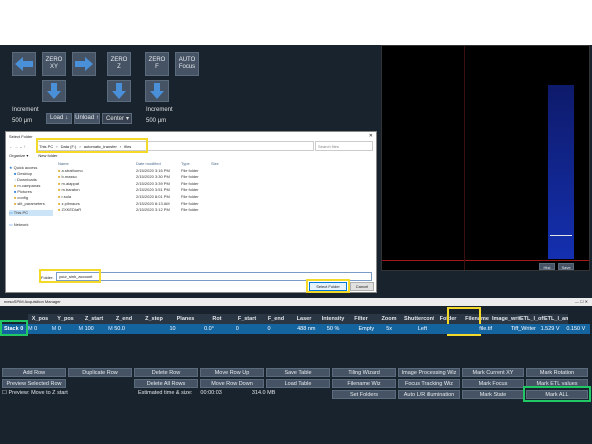 This screenshot has width=592, height=444. I want to click on duplicate-row-button: Duplicate Row, so click(100, 372).